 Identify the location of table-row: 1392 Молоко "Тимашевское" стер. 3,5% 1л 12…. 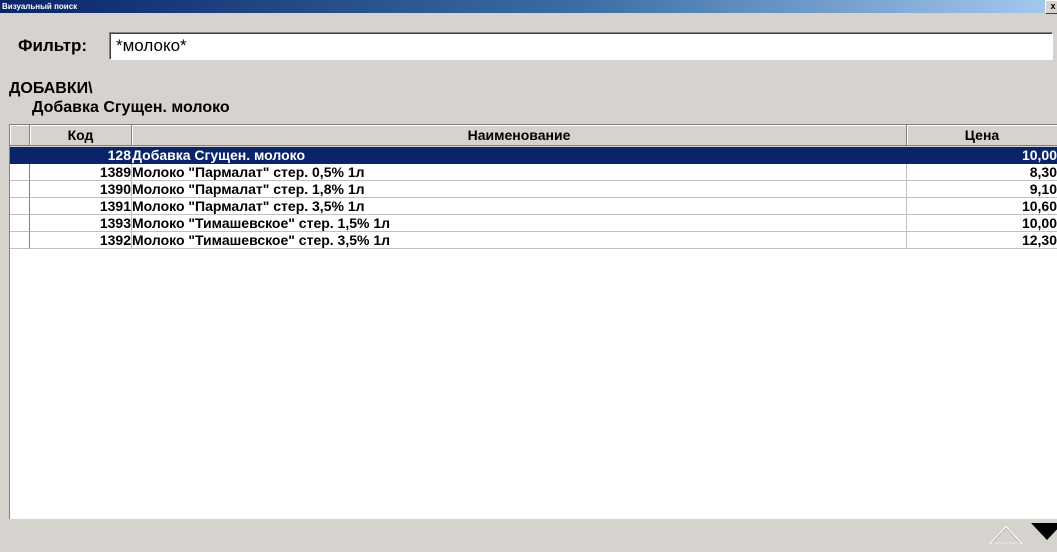
(533, 240).